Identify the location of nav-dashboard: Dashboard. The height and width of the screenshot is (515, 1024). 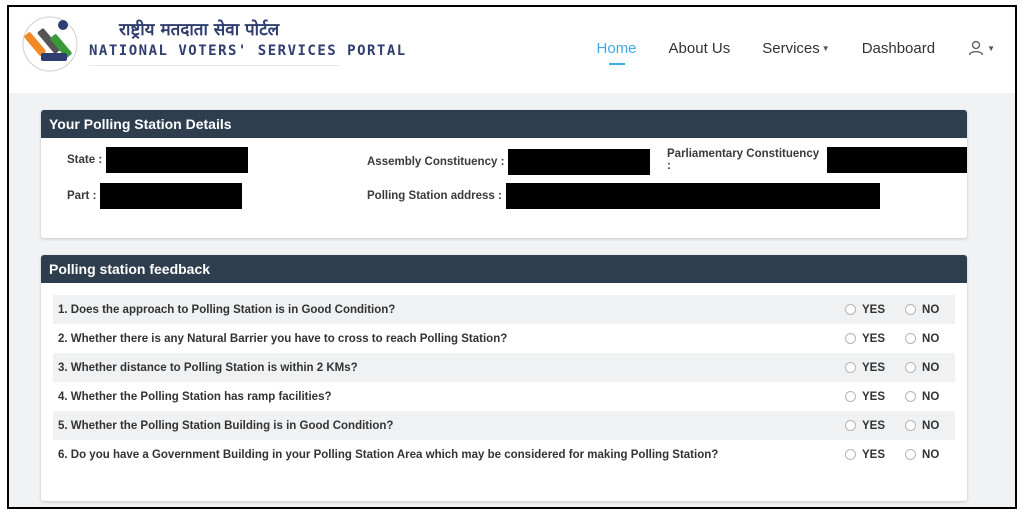
(898, 48).